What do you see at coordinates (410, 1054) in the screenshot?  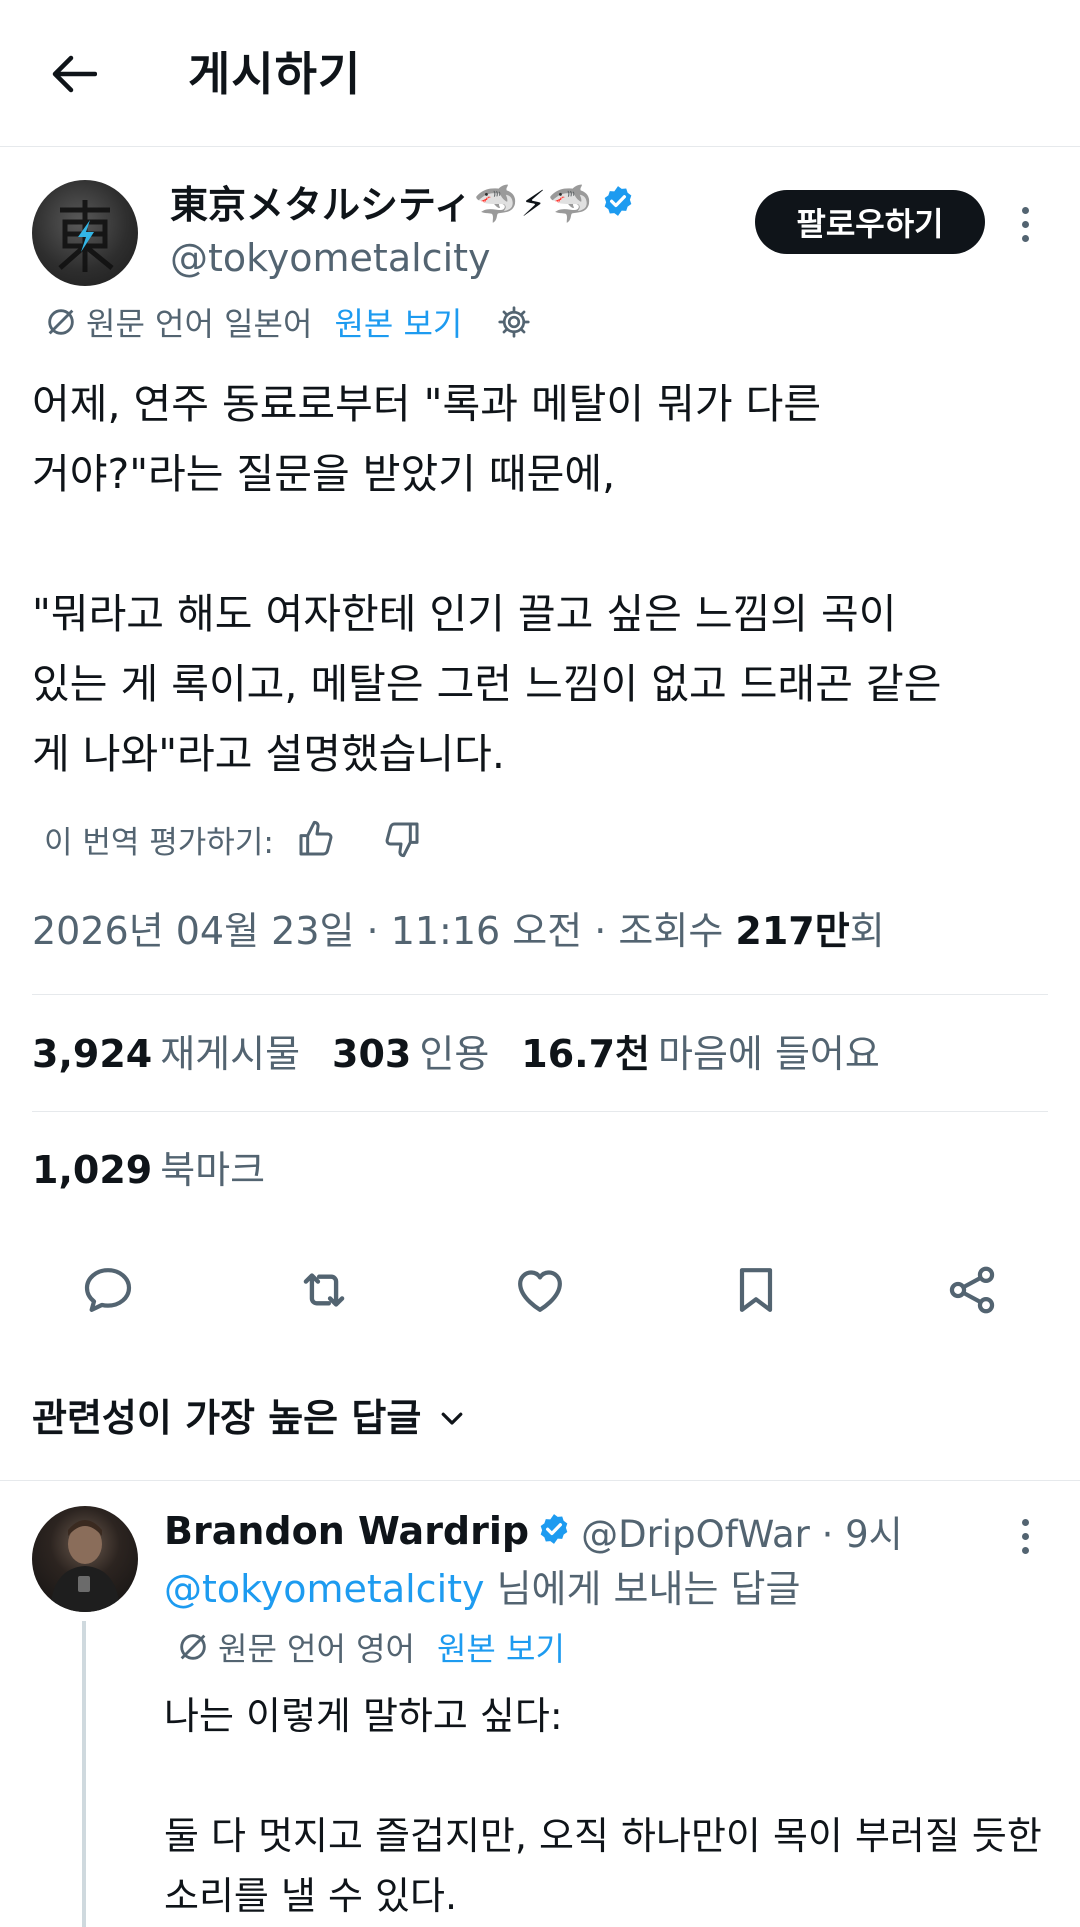 I see `quotes-stat: 303 인용` at bounding box center [410, 1054].